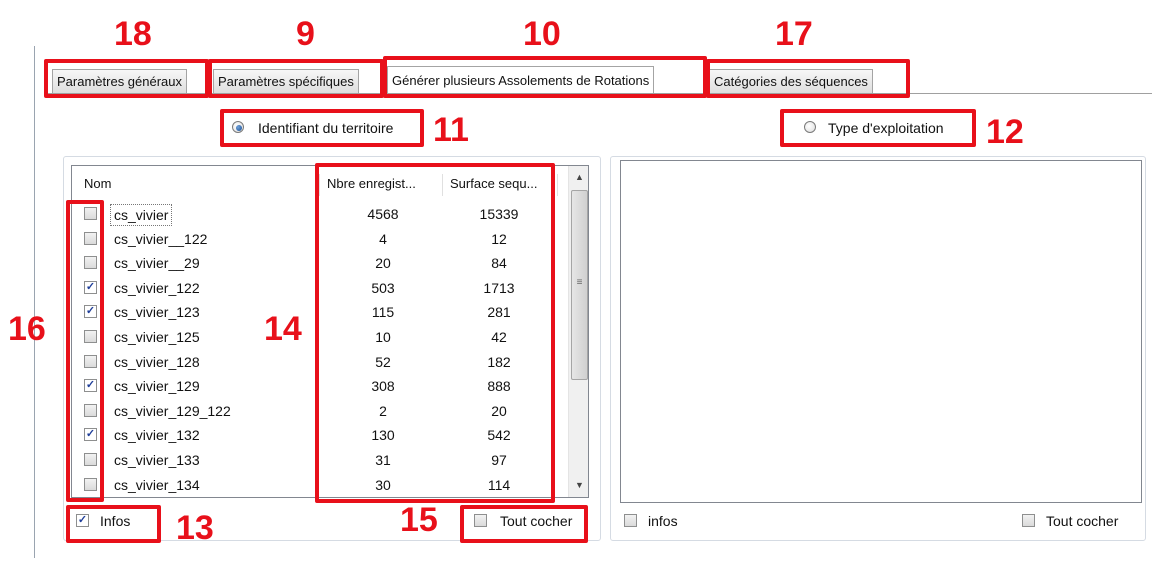 The height and width of the screenshot is (566, 1152). Describe the element at coordinates (1005, 132) in the screenshot. I see `annotation-number-12: 12` at that location.